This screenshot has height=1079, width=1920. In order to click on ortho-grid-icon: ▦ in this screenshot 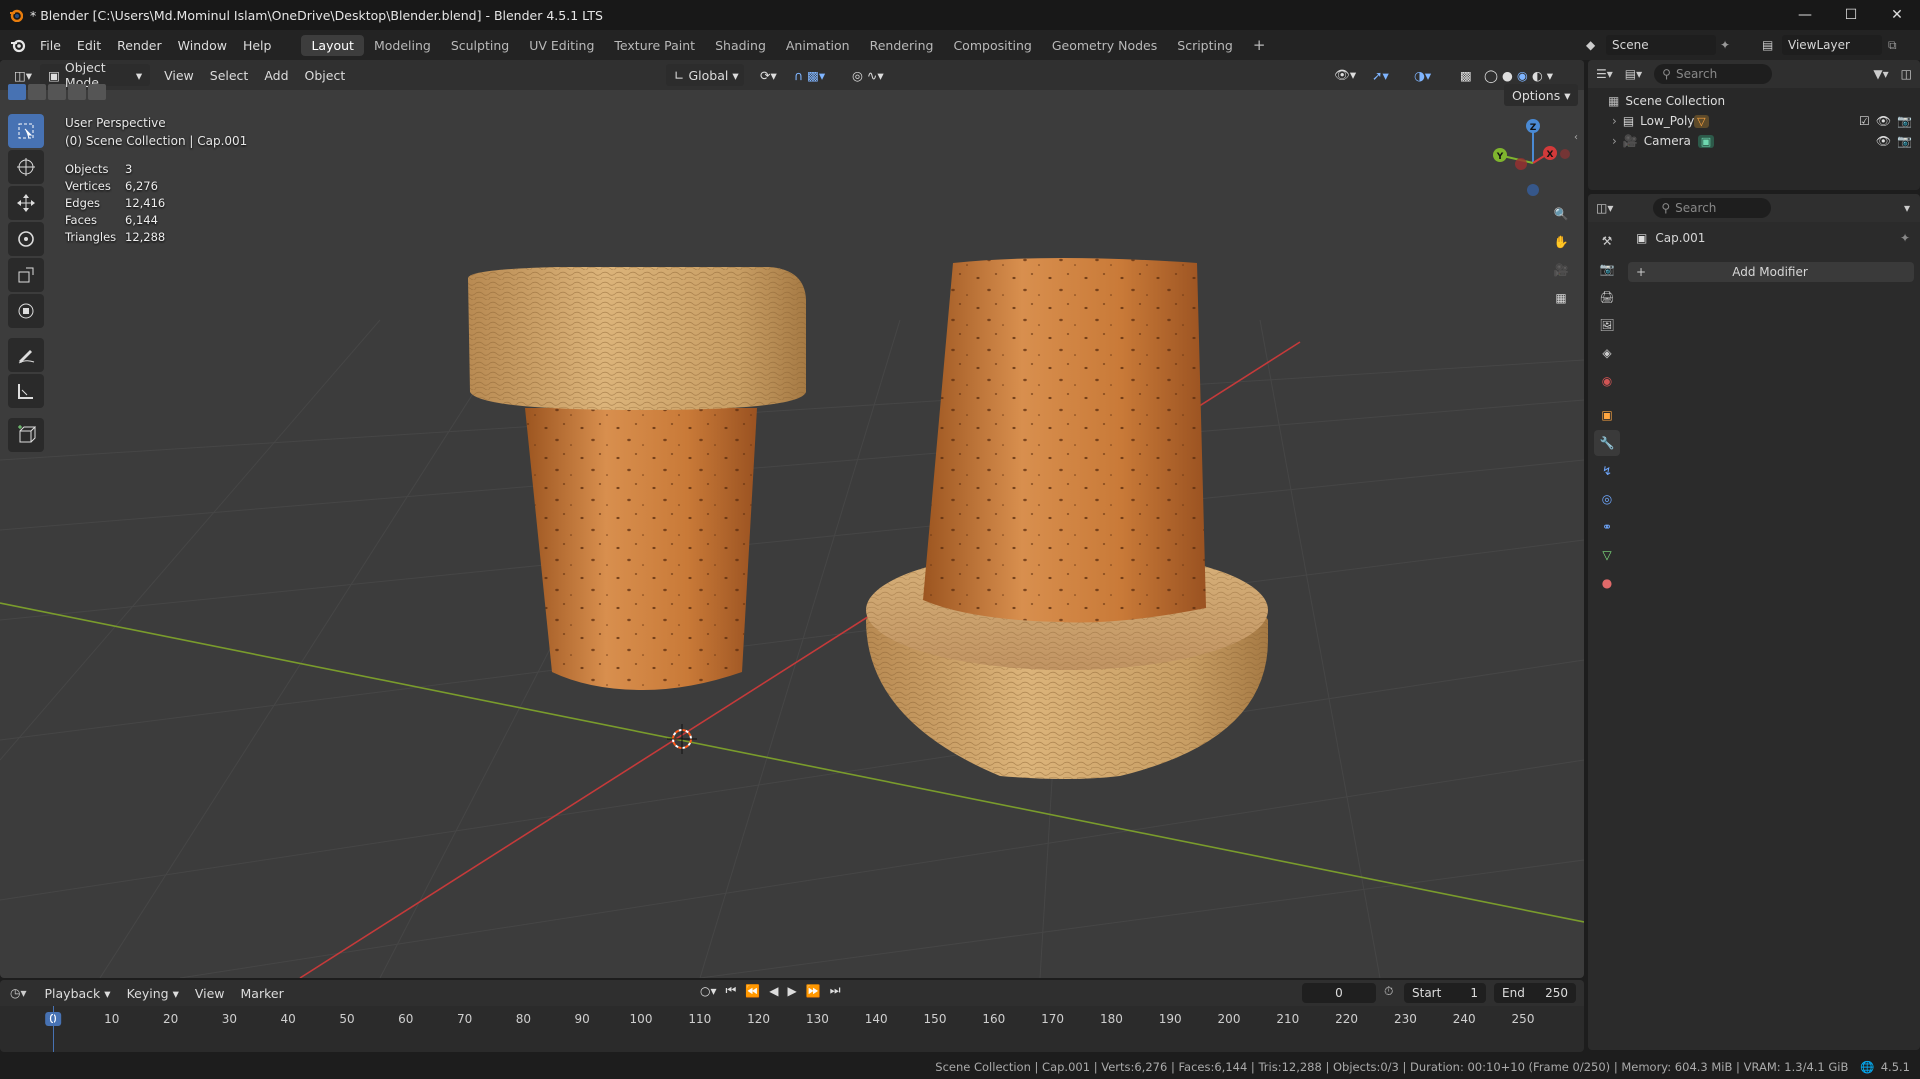, I will do `click(1561, 298)`.